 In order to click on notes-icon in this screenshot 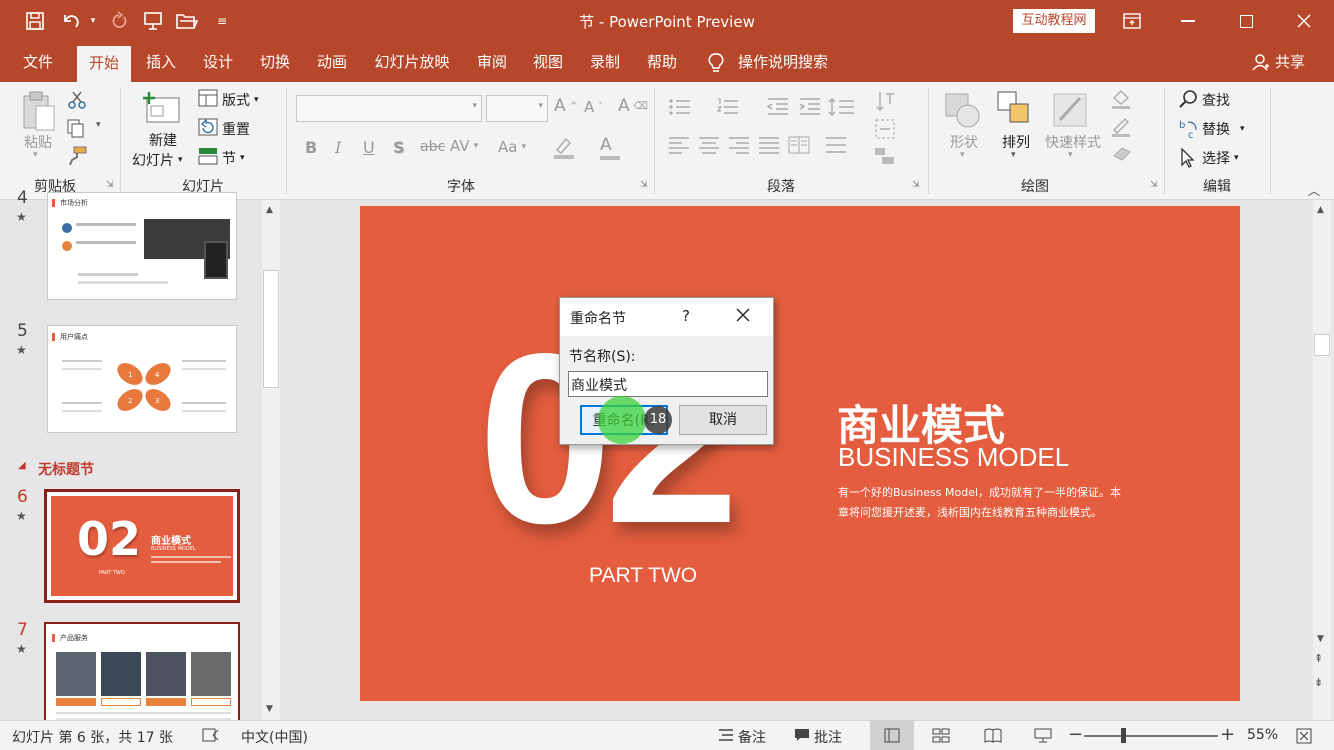, I will do `click(726, 737)`.